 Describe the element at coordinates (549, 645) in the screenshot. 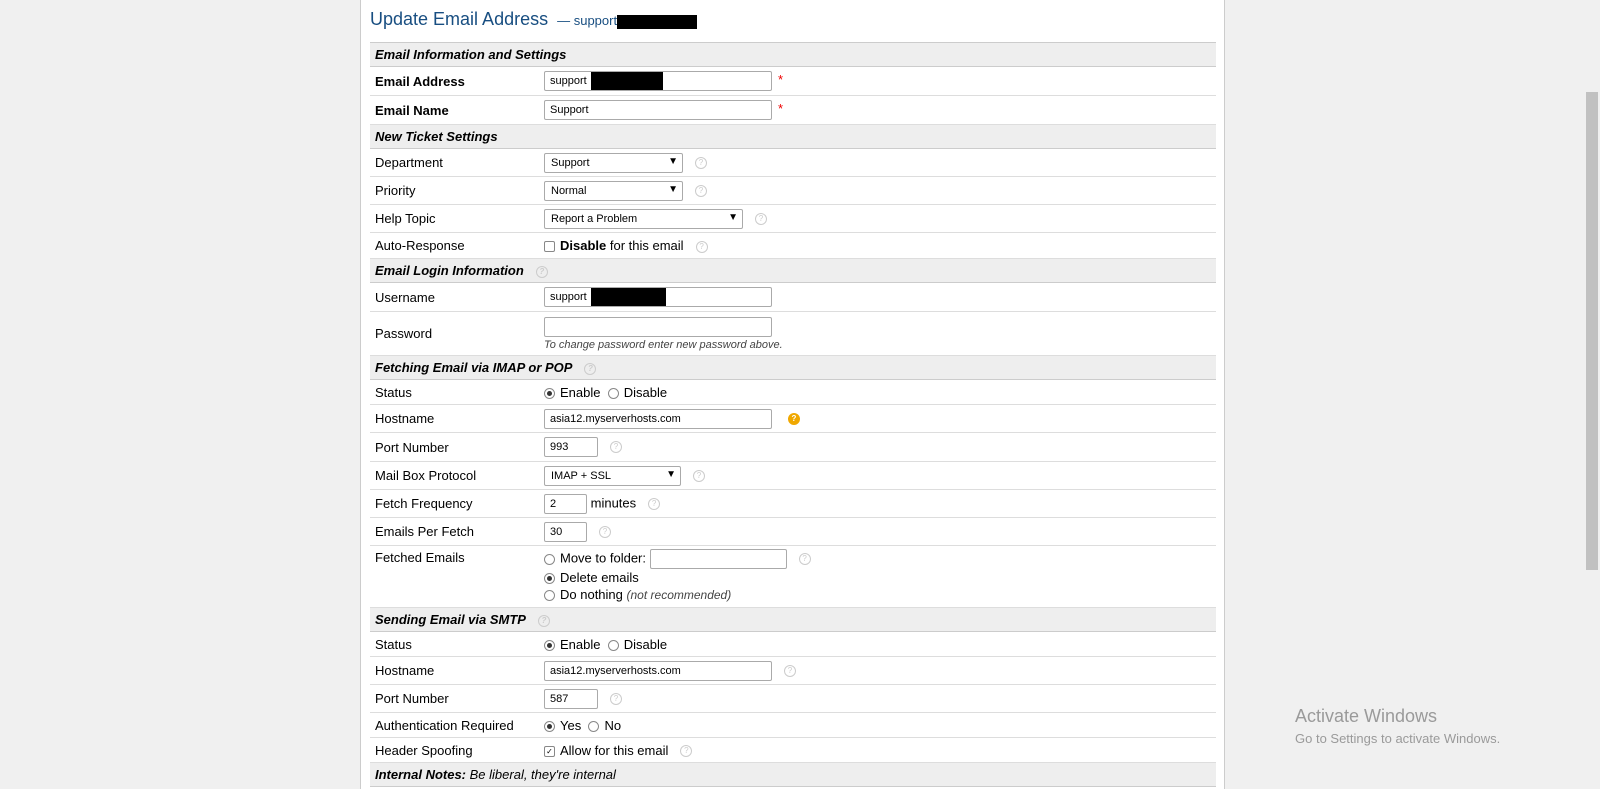

I see `smtp-enable-radio` at that location.